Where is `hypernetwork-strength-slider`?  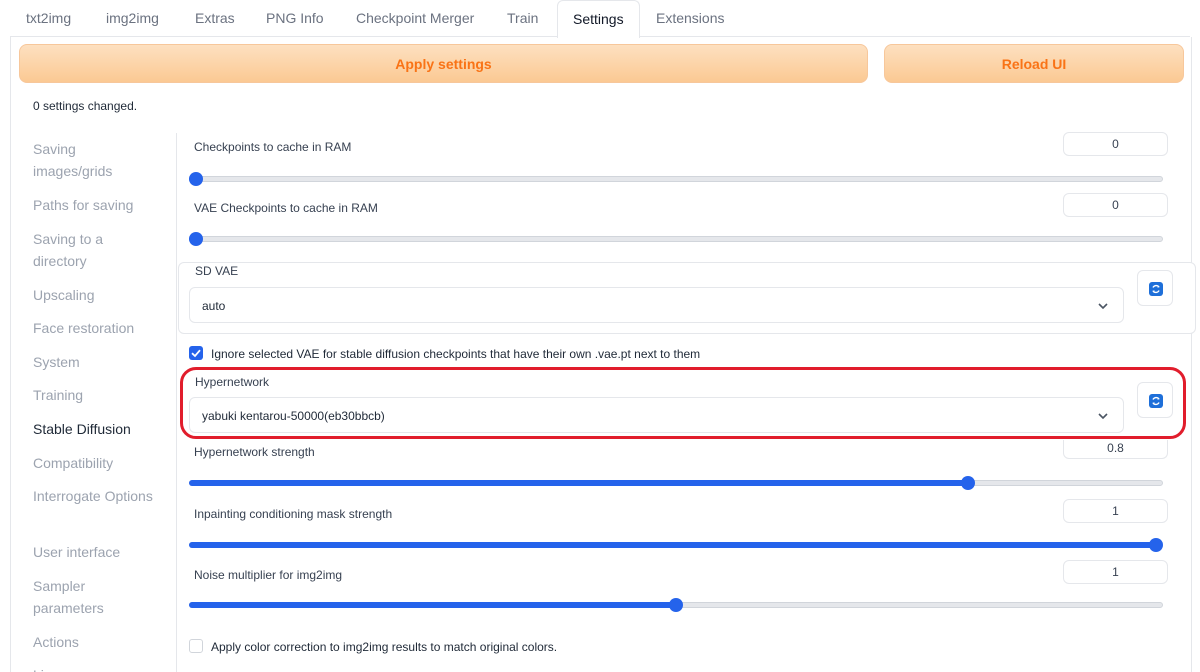 hypernetwork-strength-slider is located at coordinates (676, 483).